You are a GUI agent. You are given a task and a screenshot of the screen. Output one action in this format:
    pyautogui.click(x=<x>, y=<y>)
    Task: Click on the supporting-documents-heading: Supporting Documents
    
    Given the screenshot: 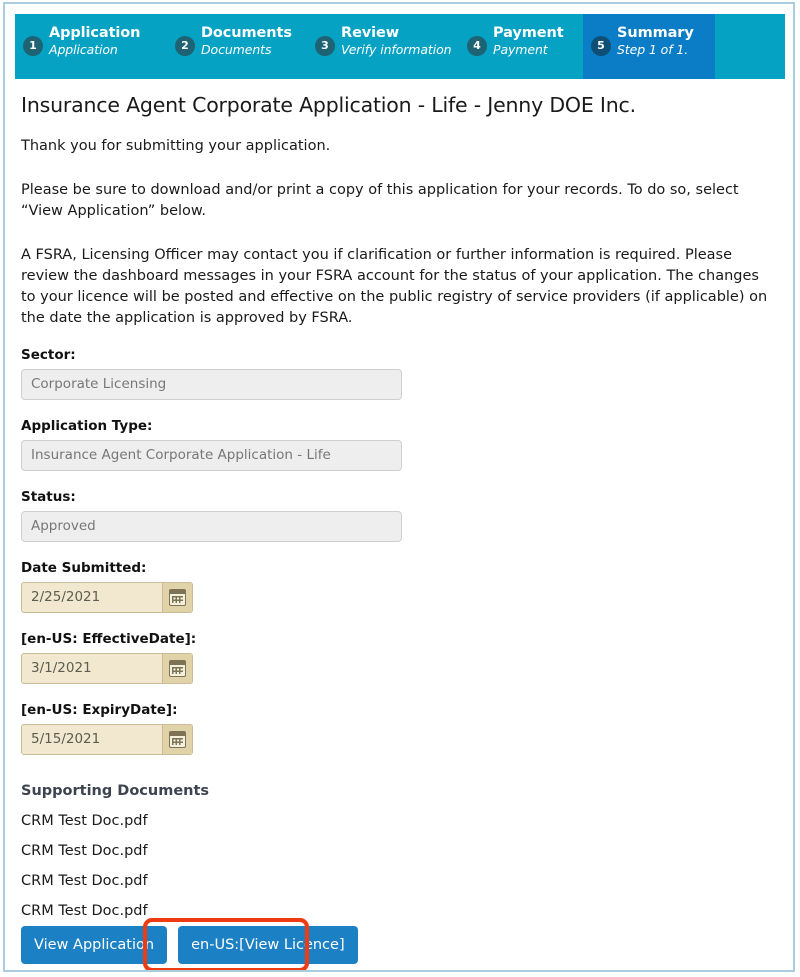 What is the action you would take?
    pyautogui.click(x=115, y=791)
    